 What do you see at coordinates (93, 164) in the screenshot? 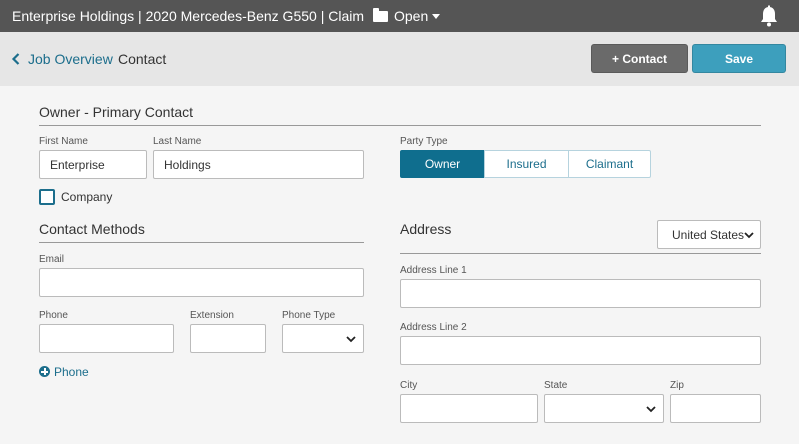
I see `first-name-input: Enterprise` at bounding box center [93, 164].